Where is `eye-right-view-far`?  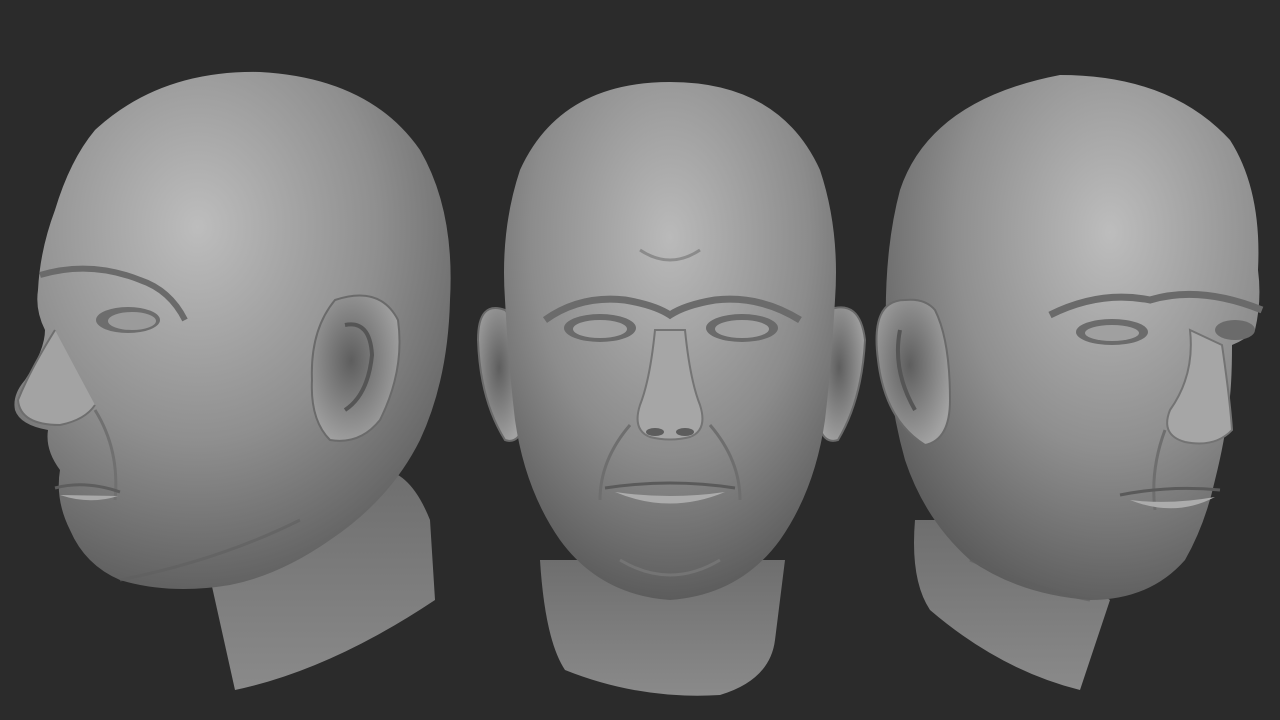
eye-right-view-far is located at coordinates (1235, 330).